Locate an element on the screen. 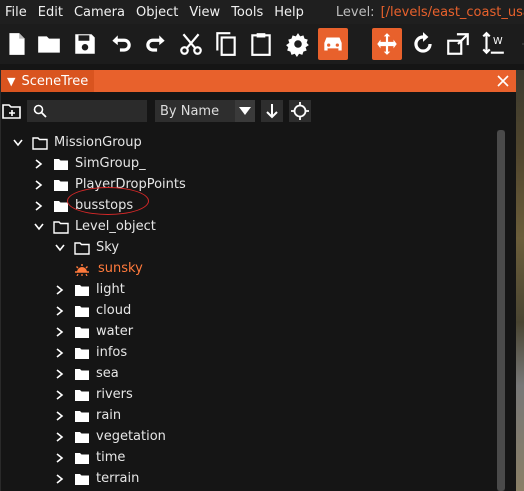 The width and height of the screenshot is (524, 491). tree-row-infos: infos is located at coordinates (90, 352).